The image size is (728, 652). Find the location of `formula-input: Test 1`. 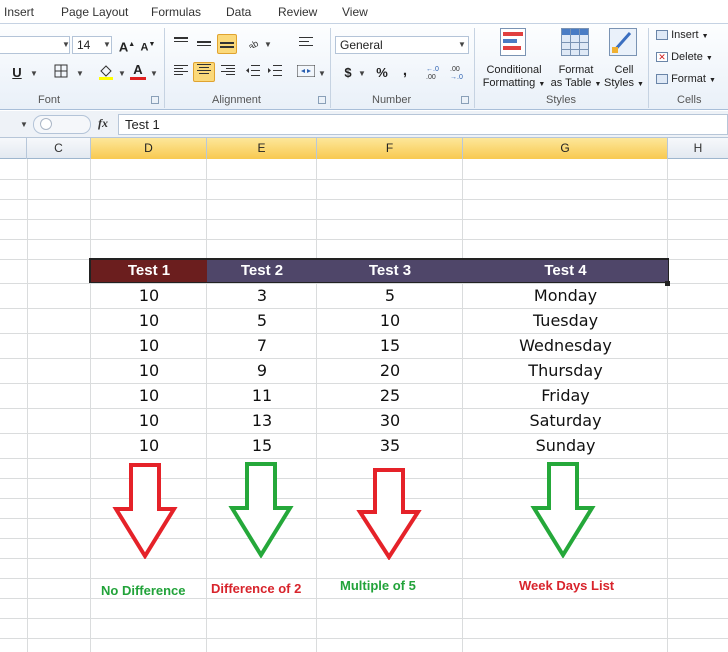

formula-input: Test 1 is located at coordinates (423, 124).